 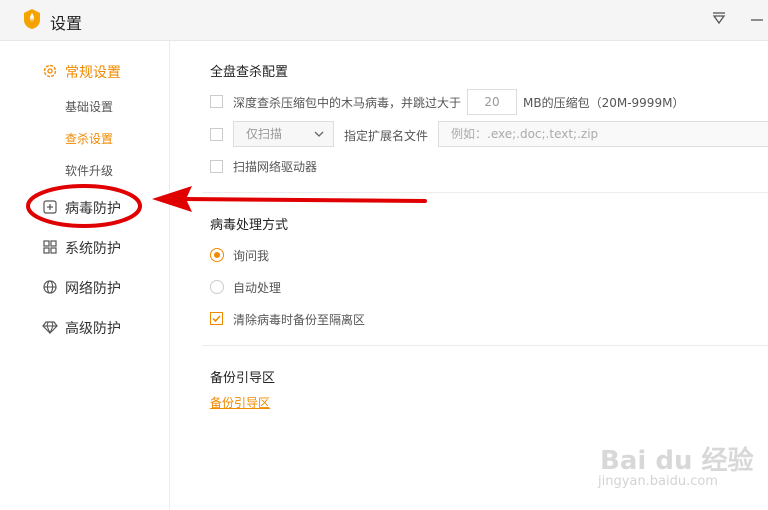 What do you see at coordinates (217, 255) in the screenshot?
I see `ask-me-radio` at bounding box center [217, 255].